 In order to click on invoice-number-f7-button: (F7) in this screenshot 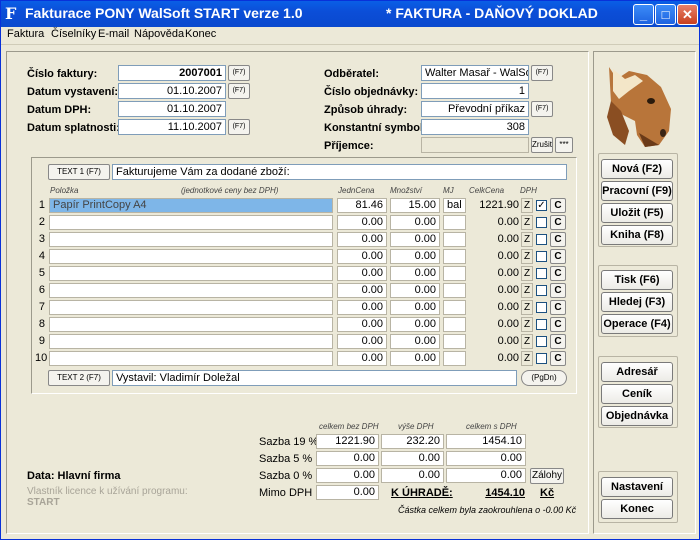, I will do `click(239, 73)`.